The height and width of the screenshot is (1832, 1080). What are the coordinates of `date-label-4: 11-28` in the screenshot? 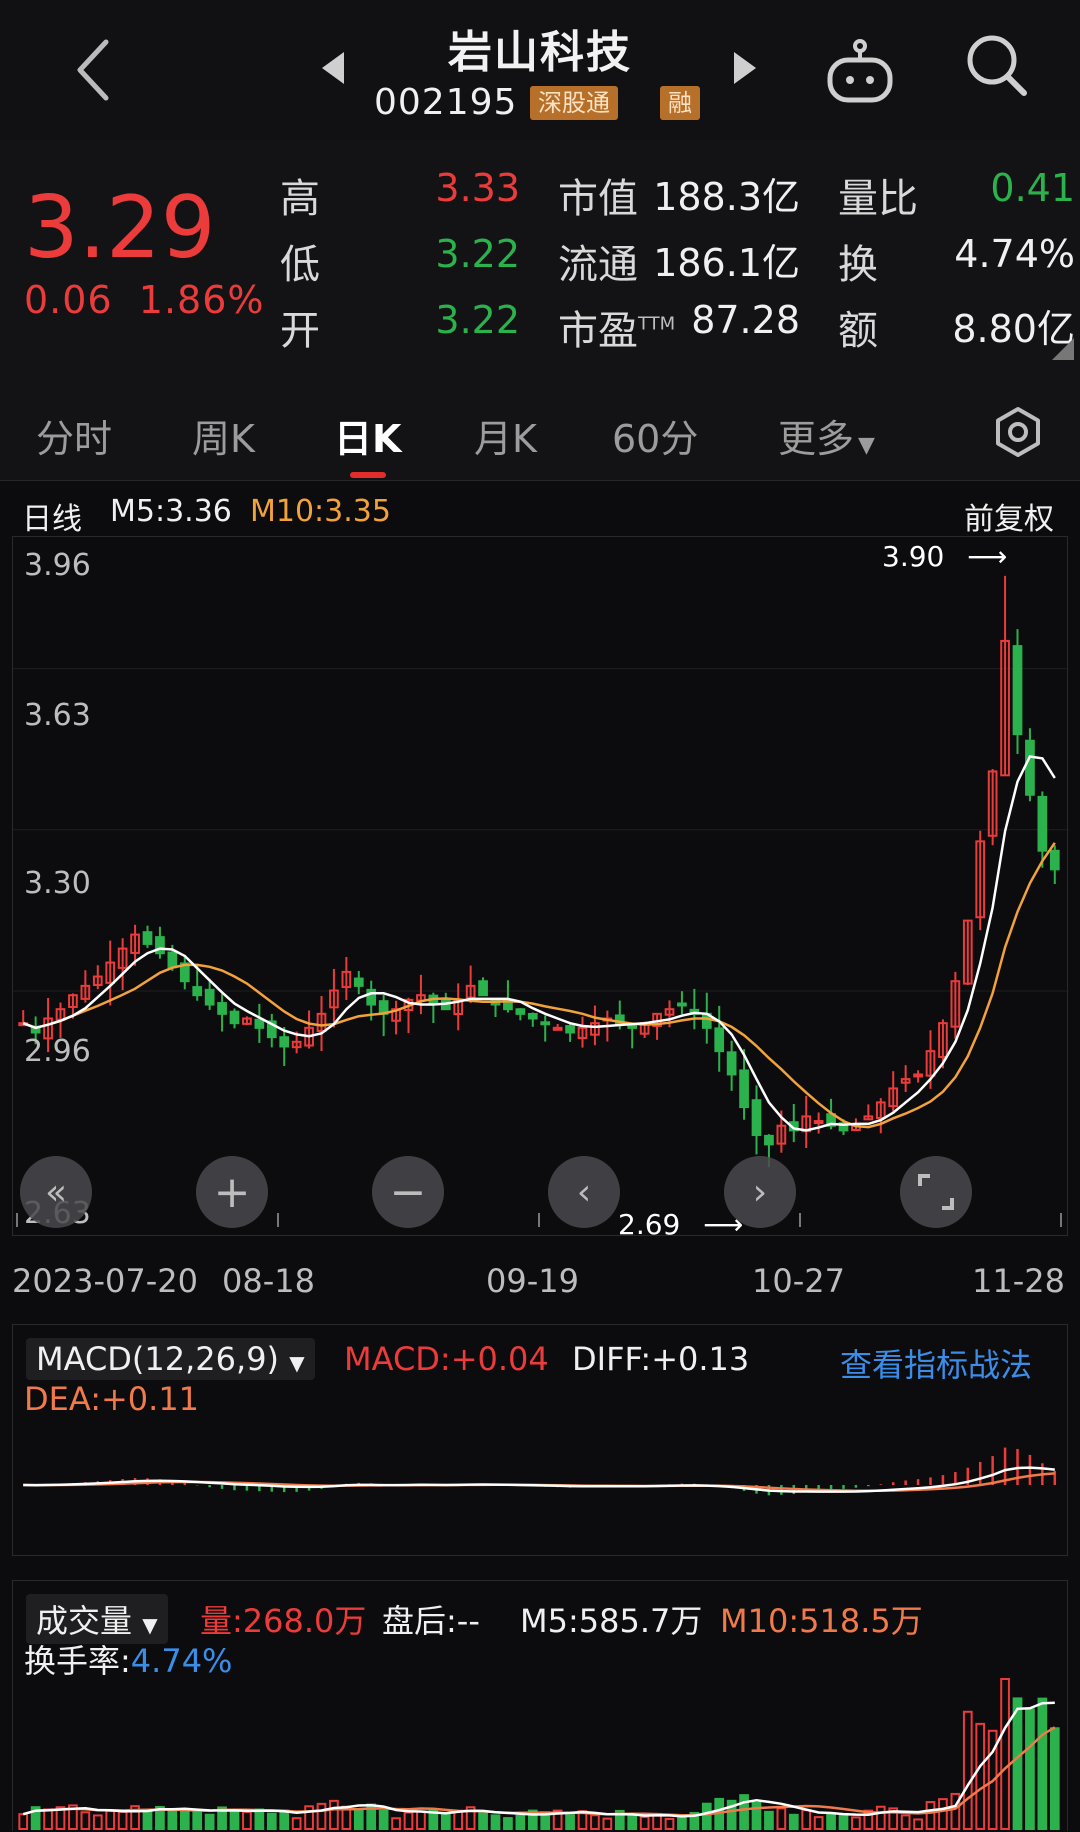 It's located at (1018, 1281).